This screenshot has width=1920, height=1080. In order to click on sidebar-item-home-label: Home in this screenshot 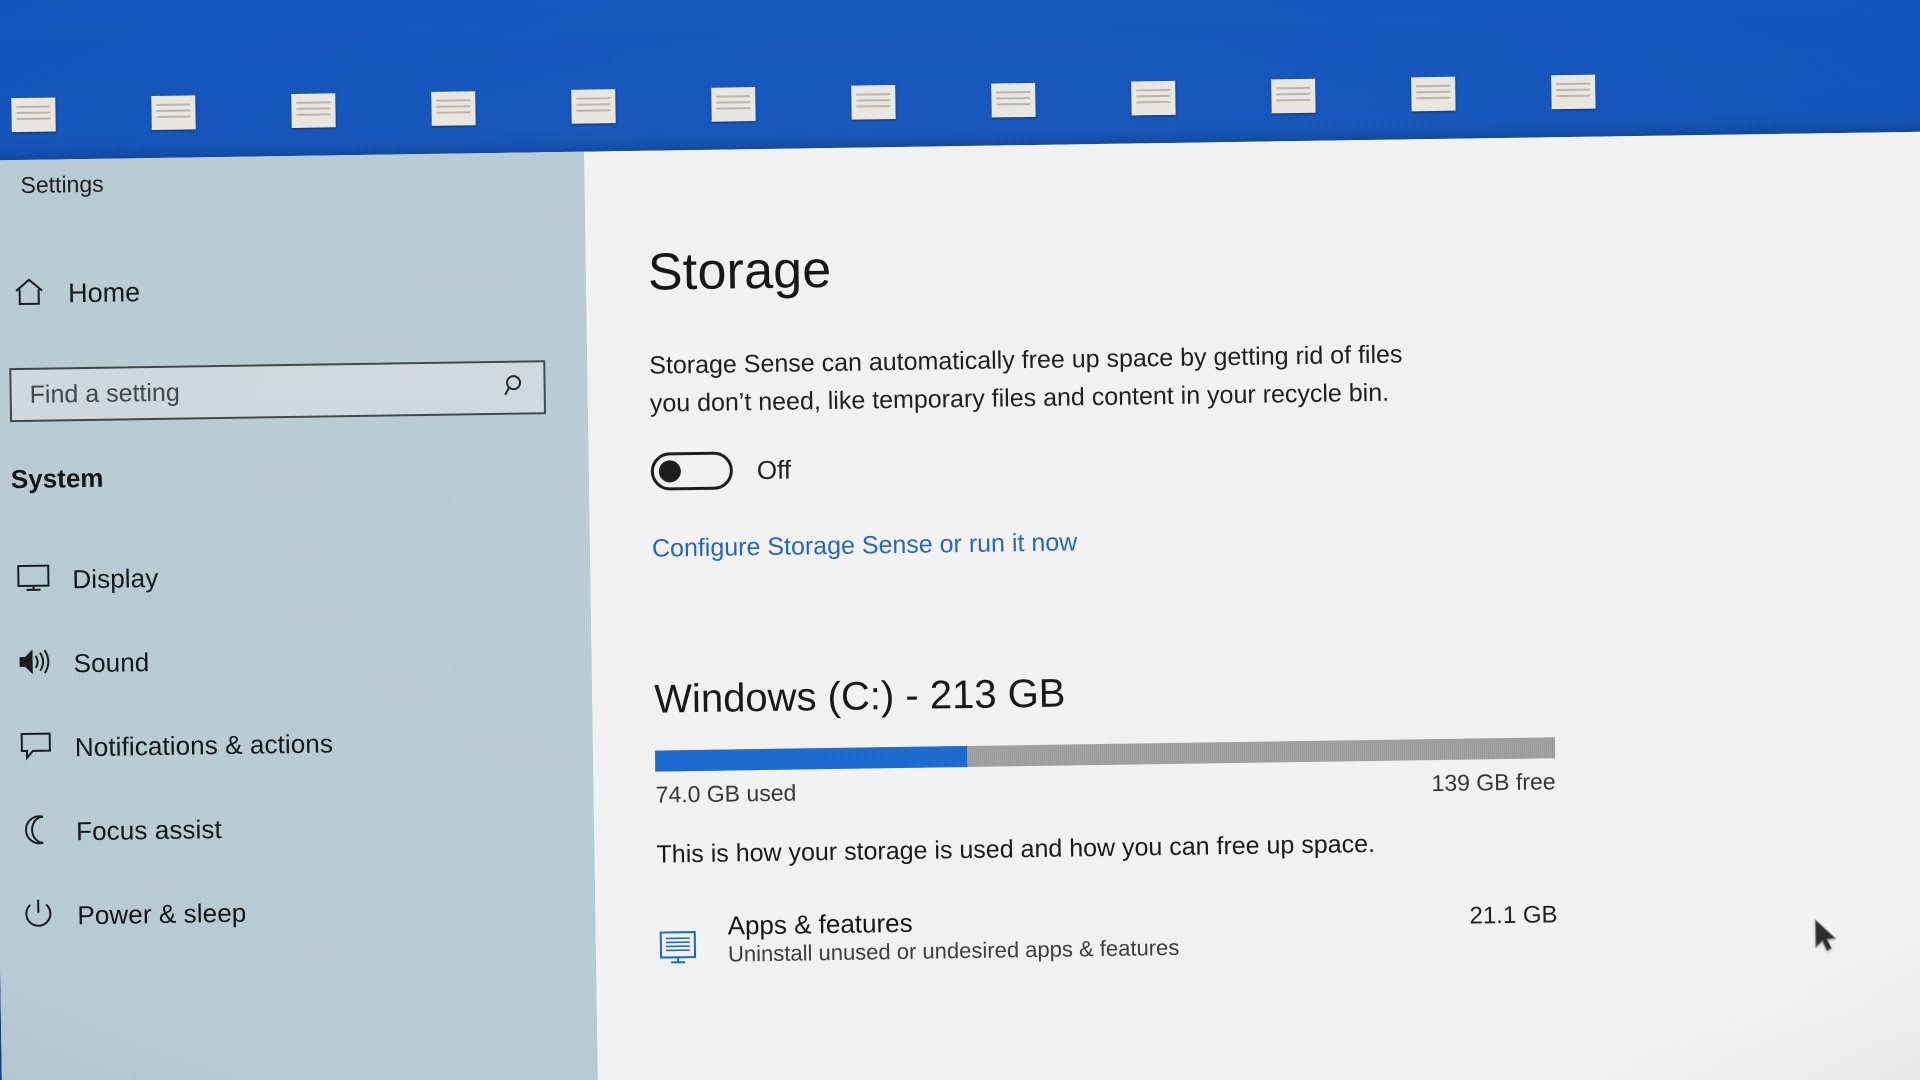, I will do `click(104, 292)`.